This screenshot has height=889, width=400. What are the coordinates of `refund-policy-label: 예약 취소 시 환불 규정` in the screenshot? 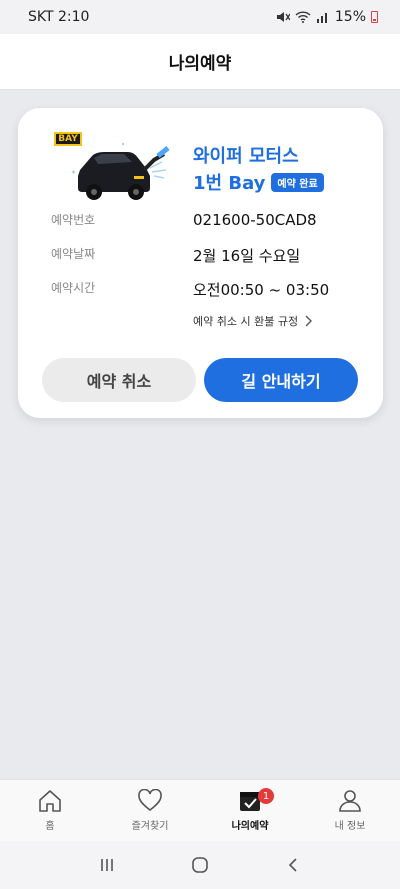 It's located at (246, 321).